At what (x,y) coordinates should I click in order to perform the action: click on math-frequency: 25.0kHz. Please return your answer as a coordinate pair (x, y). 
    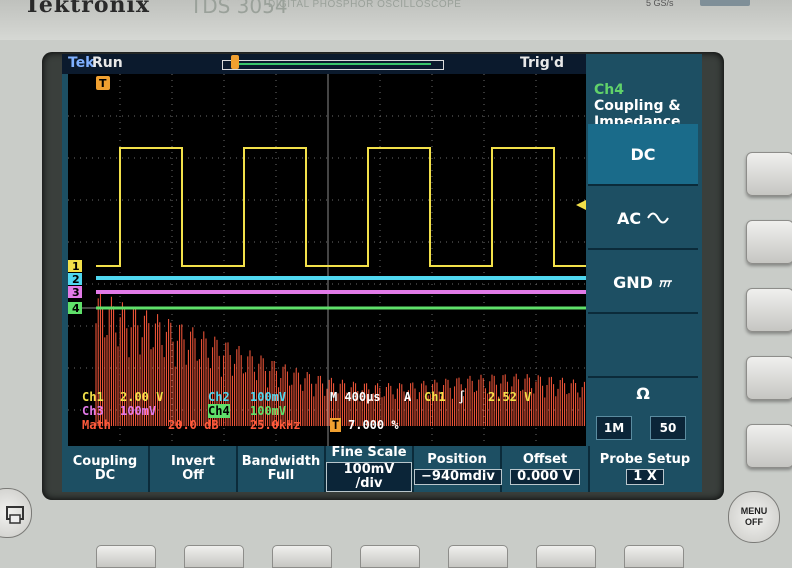
    Looking at the image, I should click on (275, 425).